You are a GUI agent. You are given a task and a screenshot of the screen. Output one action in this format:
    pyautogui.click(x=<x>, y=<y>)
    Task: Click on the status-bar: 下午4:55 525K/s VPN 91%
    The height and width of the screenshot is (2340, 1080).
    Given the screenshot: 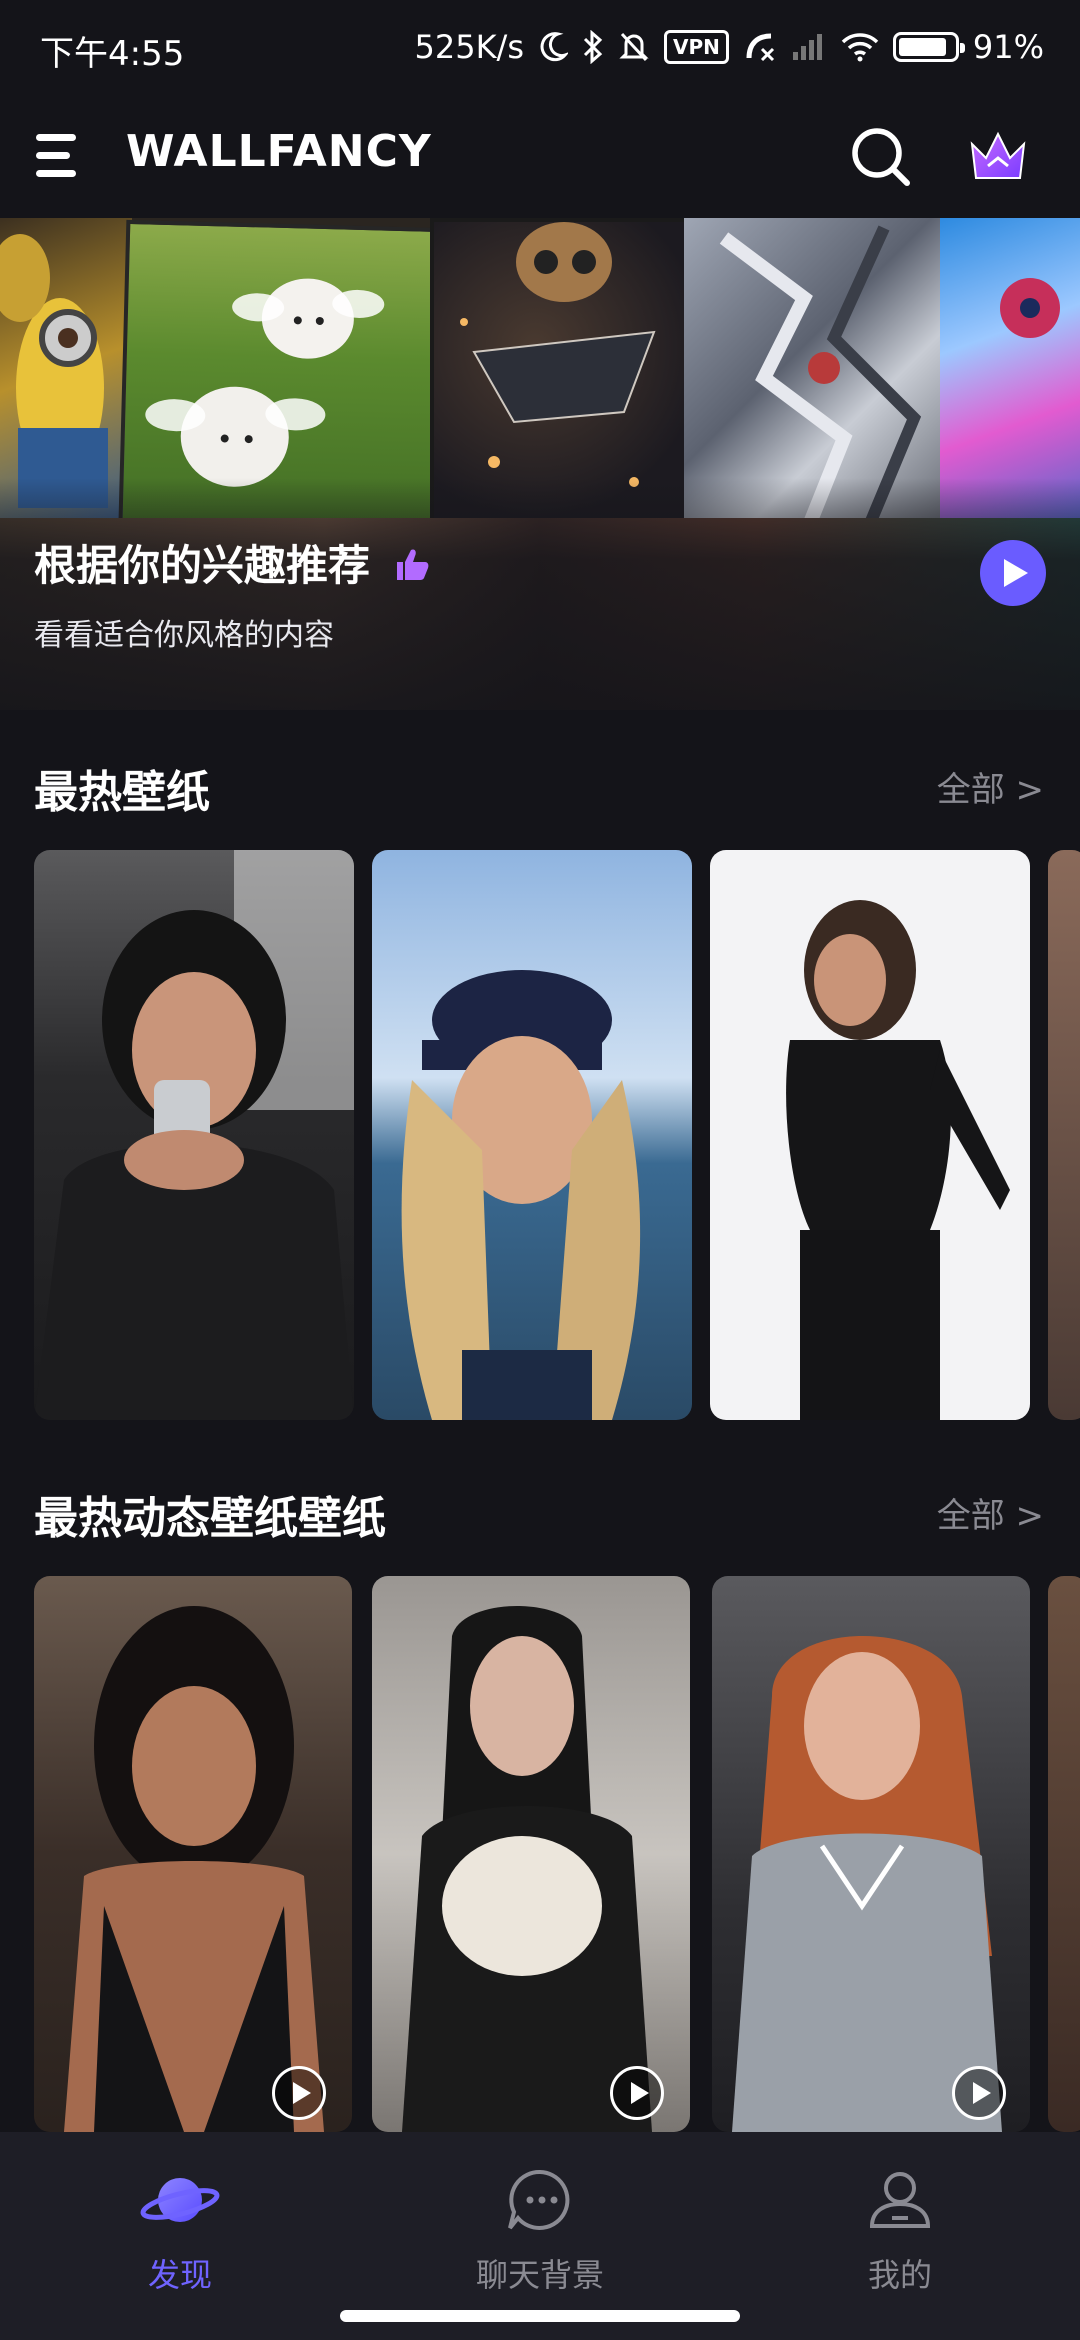 What is the action you would take?
    pyautogui.click(x=540, y=48)
    